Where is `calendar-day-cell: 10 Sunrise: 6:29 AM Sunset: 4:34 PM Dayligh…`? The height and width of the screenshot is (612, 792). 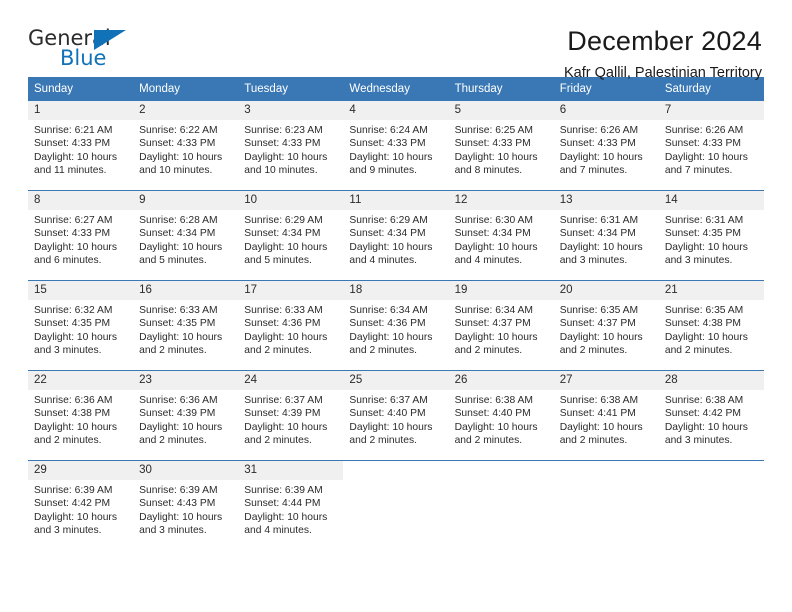
calendar-day-cell: 10 Sunrise: 6:29 AM Sunset: 4:34 PM Dayligh… is located at coordinates (291, 230).